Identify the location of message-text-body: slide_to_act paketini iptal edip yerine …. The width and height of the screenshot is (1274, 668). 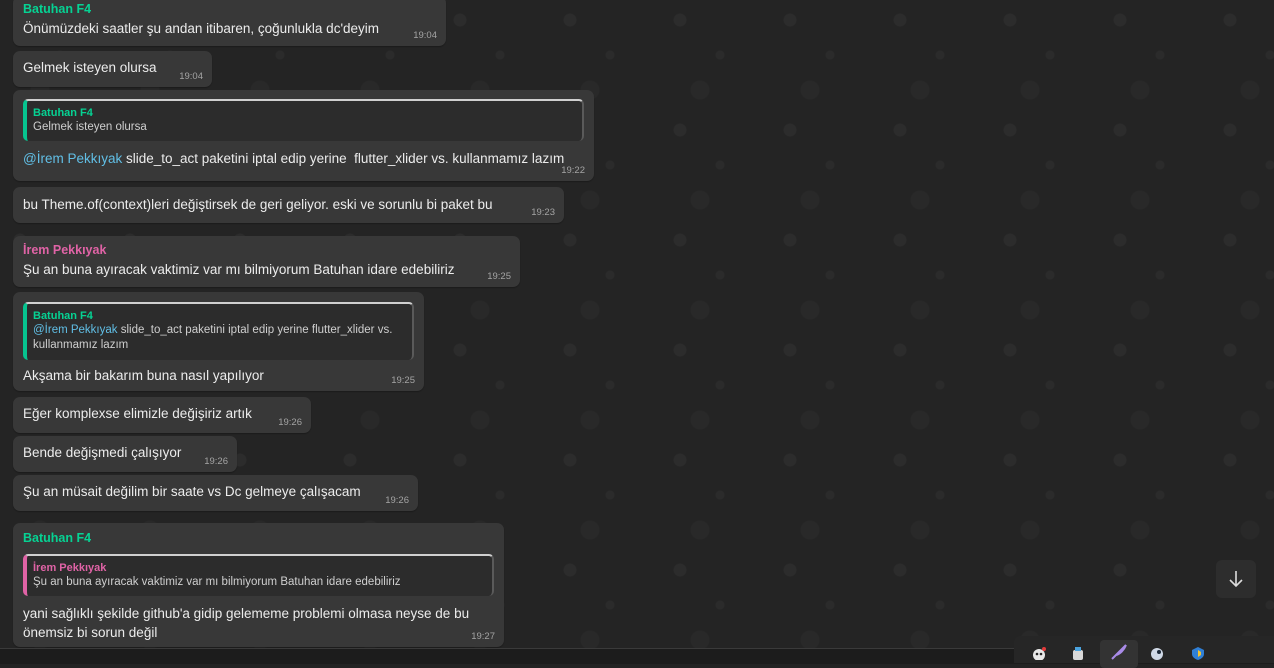
(343, 158).